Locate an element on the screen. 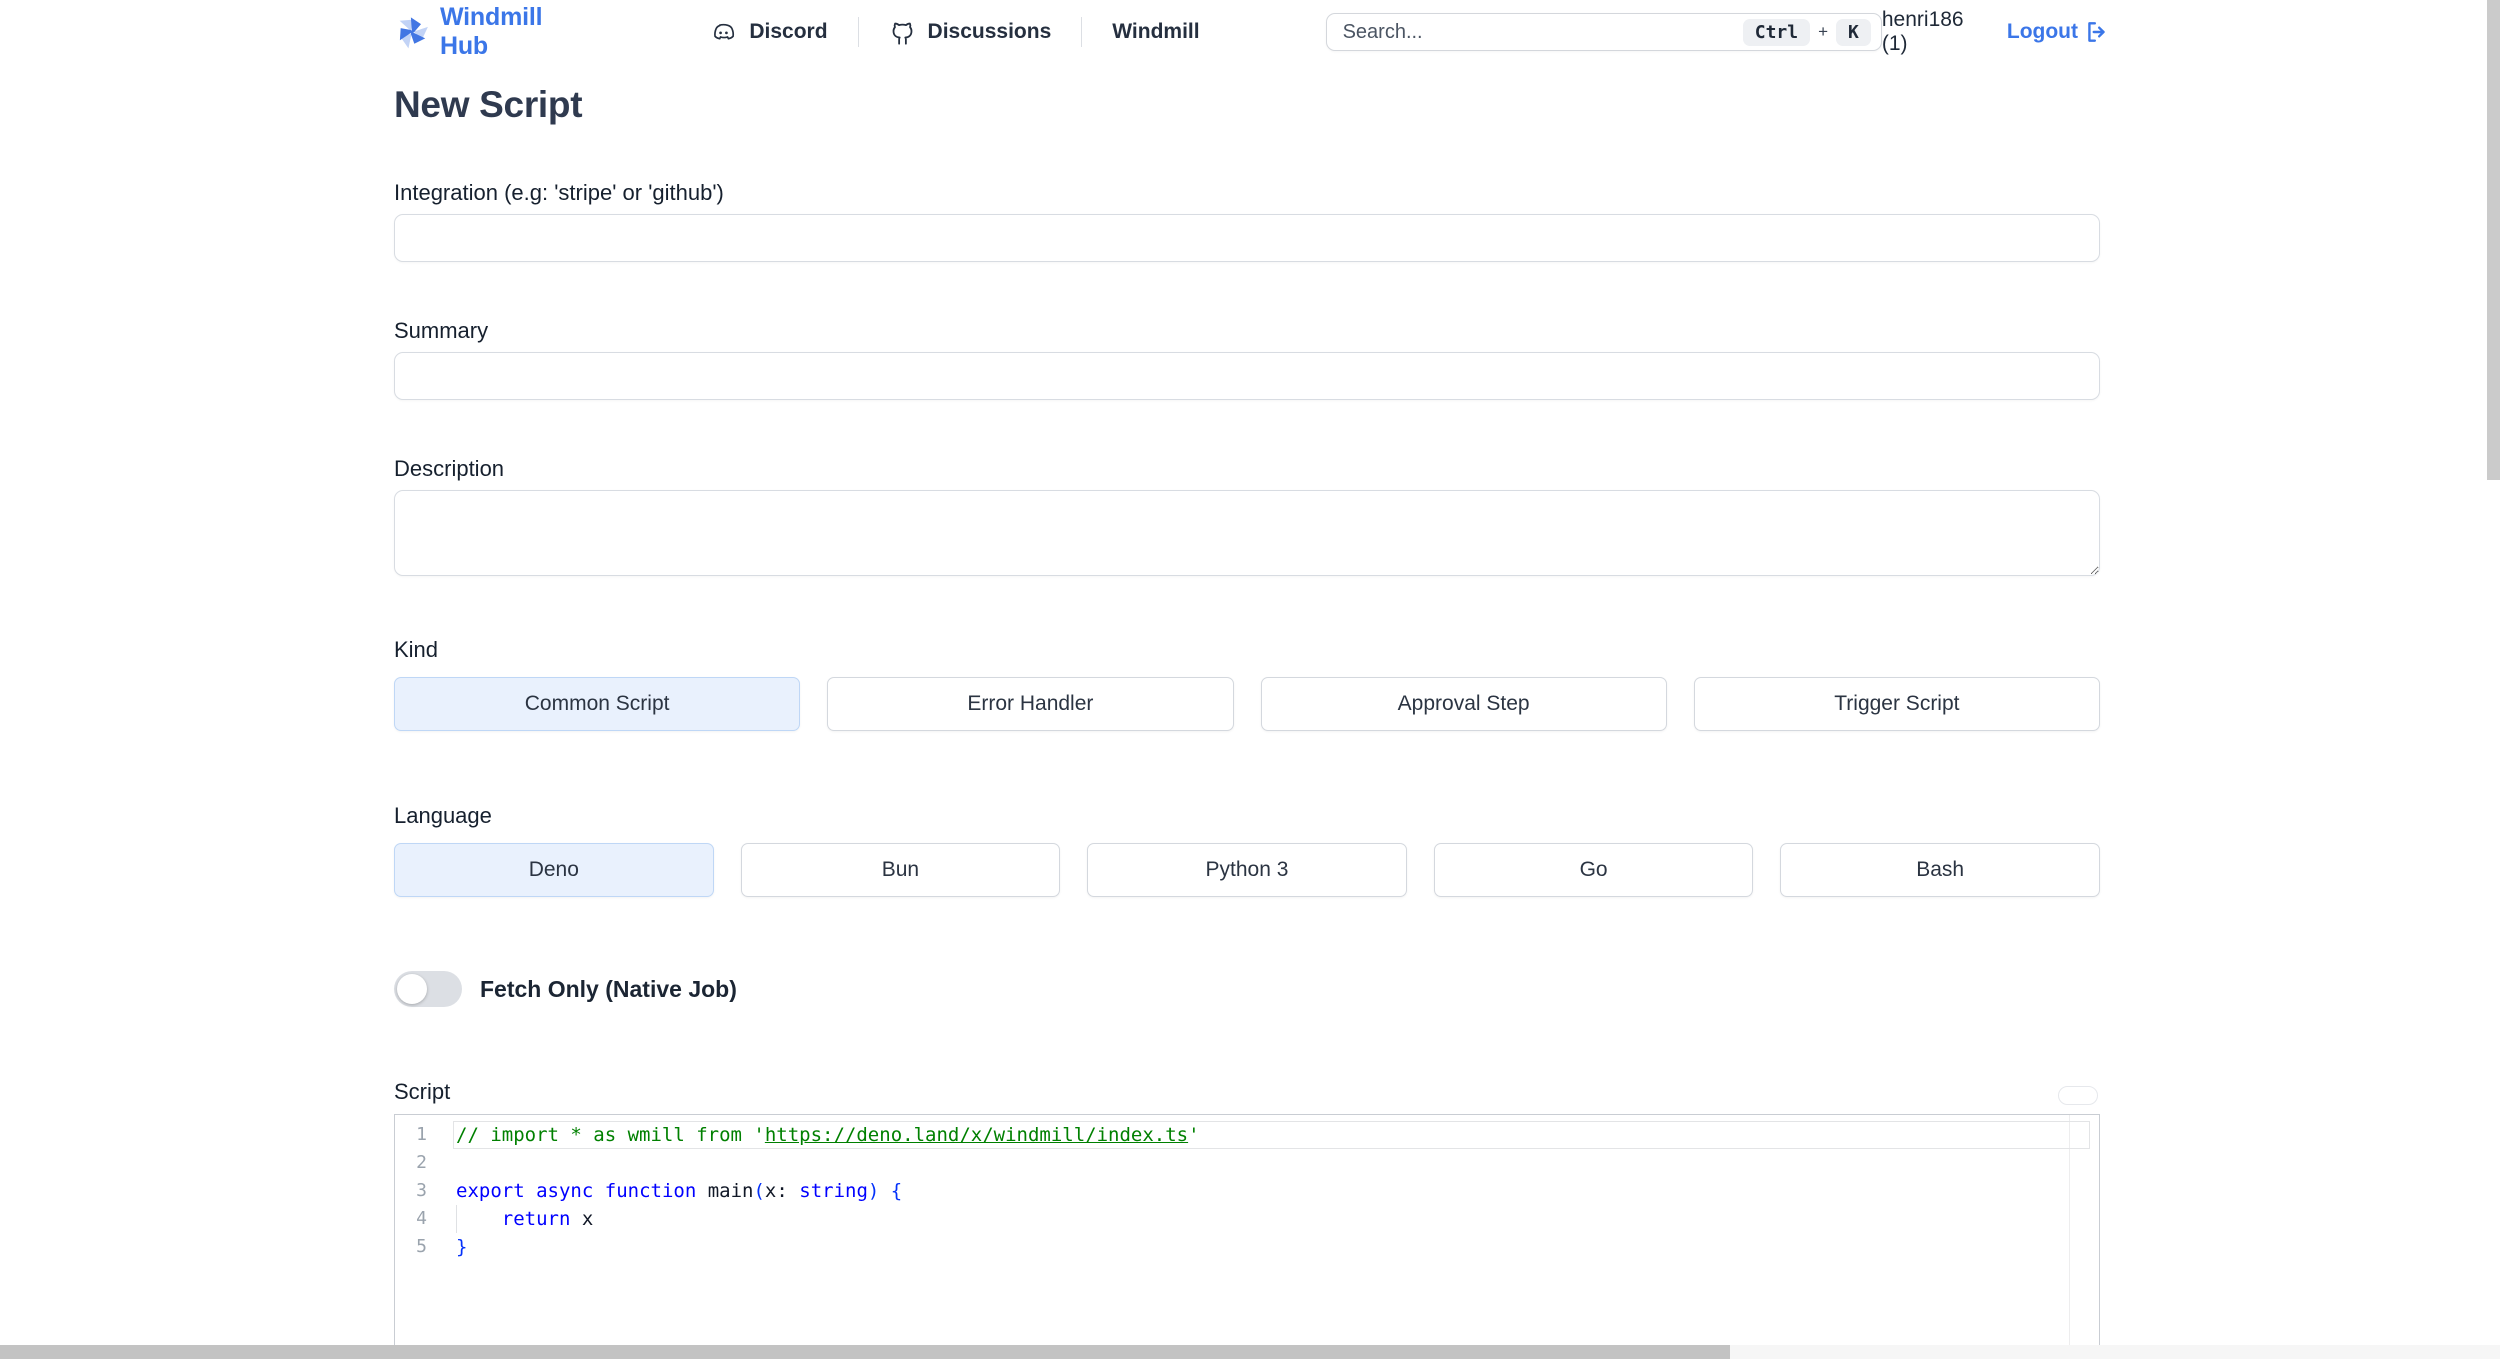  search-shortcut: Ctrl + K is located at coordinates (1806, 32).